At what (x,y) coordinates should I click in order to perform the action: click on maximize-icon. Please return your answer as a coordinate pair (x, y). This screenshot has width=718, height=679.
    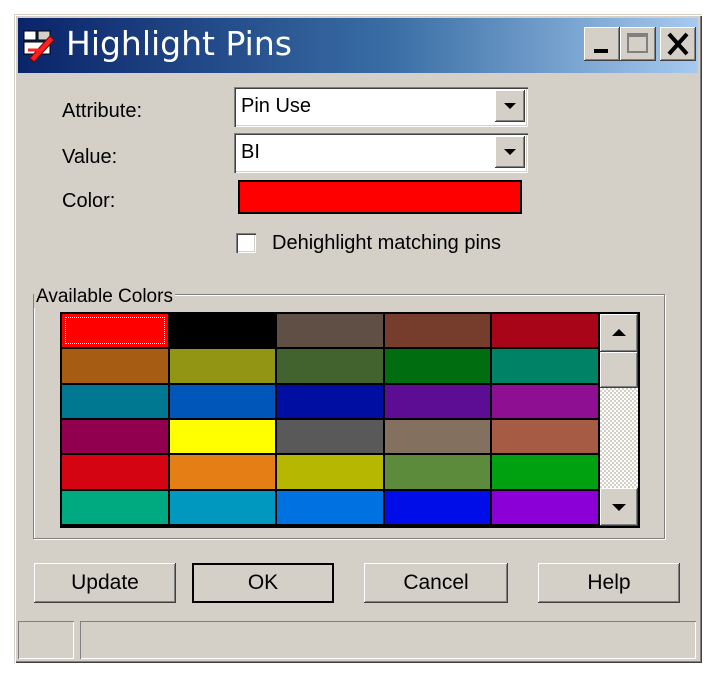
    Looking at the image, I should click on (637, 43).